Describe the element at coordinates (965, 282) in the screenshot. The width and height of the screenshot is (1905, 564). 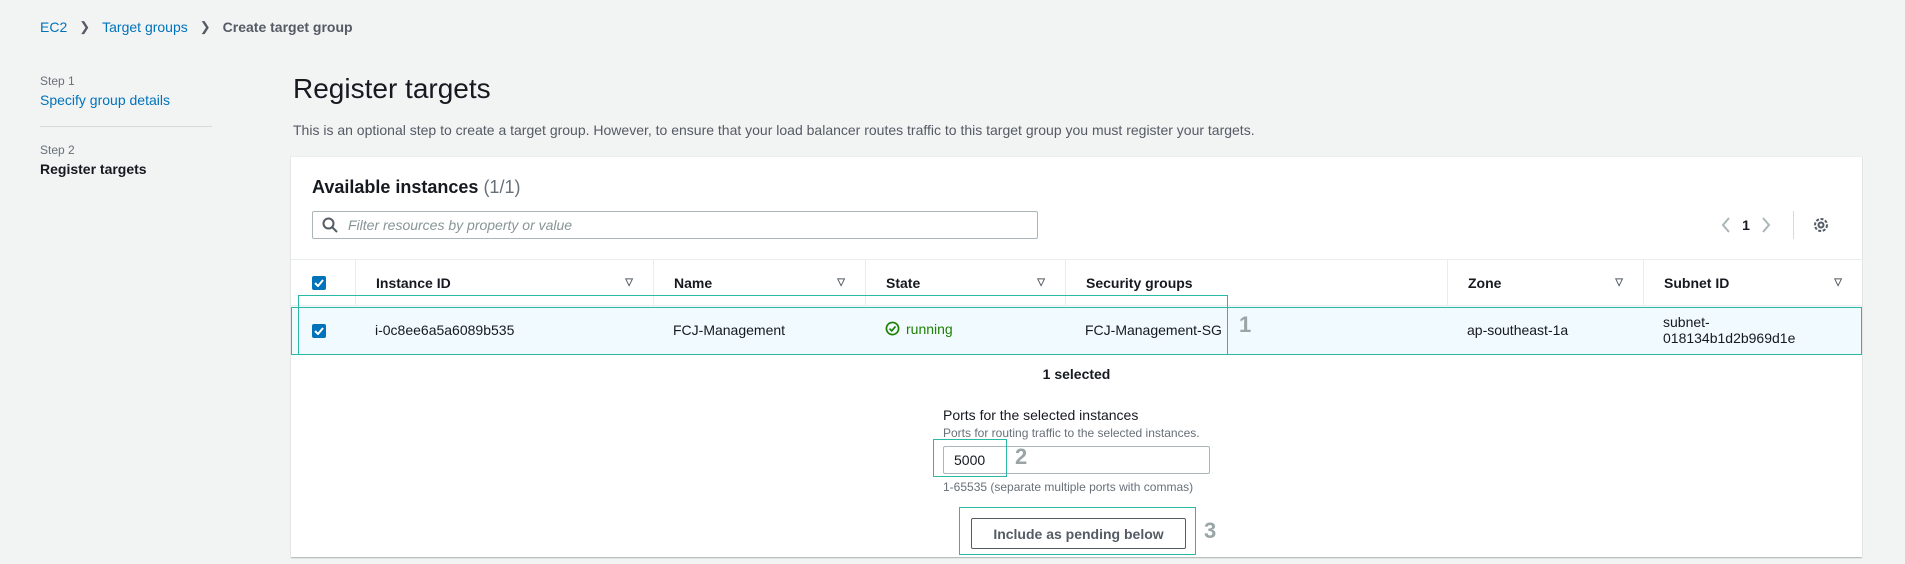
I see `column-state: State ▽` at that location.